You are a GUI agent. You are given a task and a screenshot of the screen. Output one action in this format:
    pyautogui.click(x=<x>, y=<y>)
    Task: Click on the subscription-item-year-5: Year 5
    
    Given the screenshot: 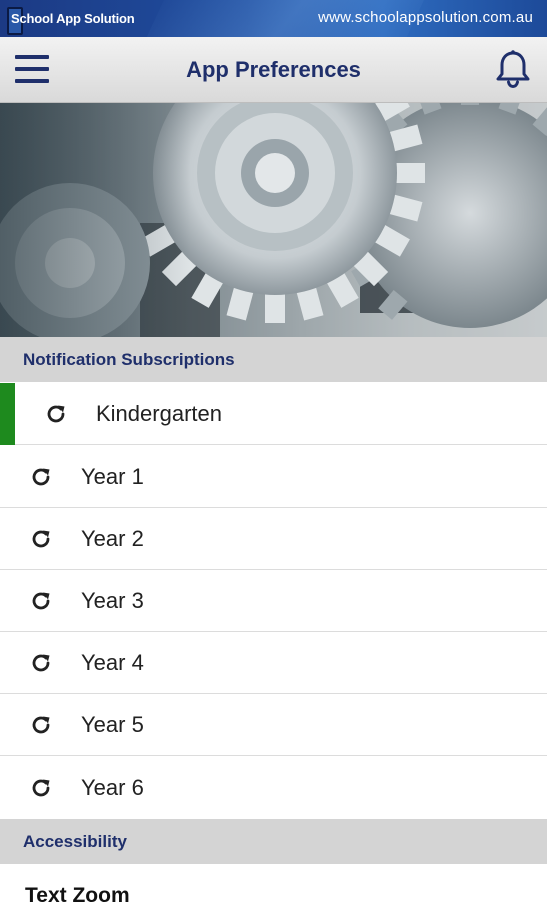 What is the action you would take?
    pyautogui.click(x=273, y=725)
    